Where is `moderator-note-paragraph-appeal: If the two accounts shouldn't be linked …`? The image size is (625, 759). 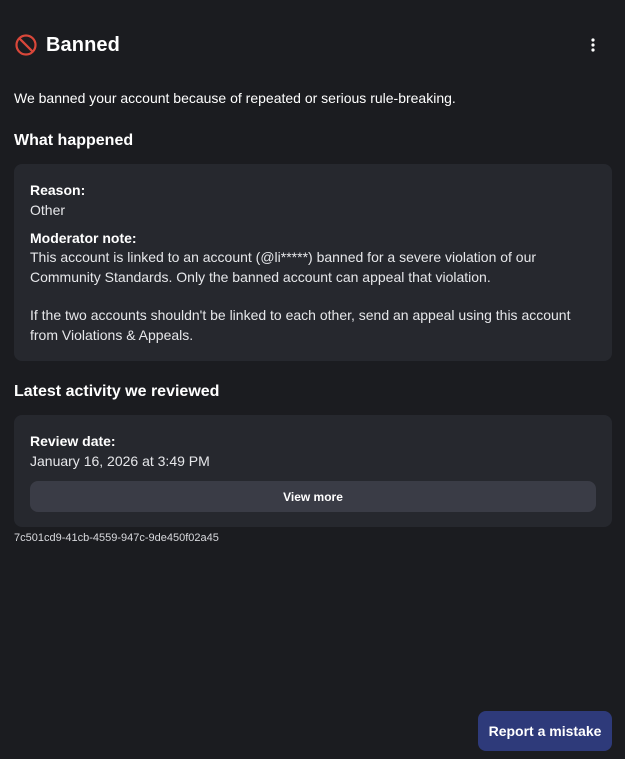 moderator-note-paragraph-appeal: If the two accounts shouldn't be linked … is located at coordinates (300, 325).